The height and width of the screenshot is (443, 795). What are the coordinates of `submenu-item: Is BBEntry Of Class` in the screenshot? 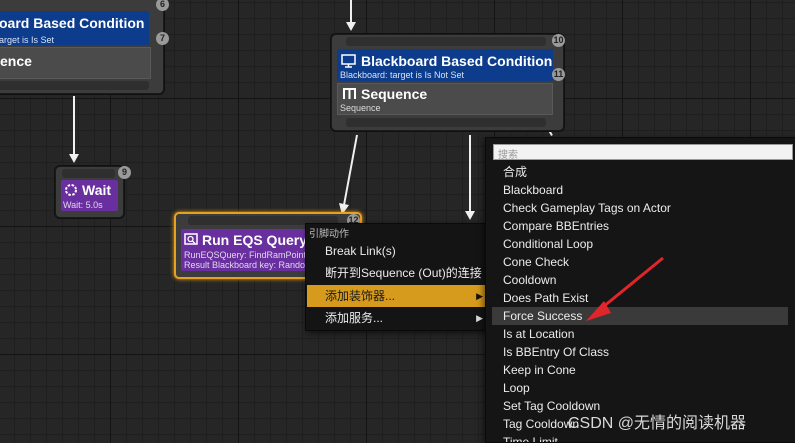 It's located at (640, 352).